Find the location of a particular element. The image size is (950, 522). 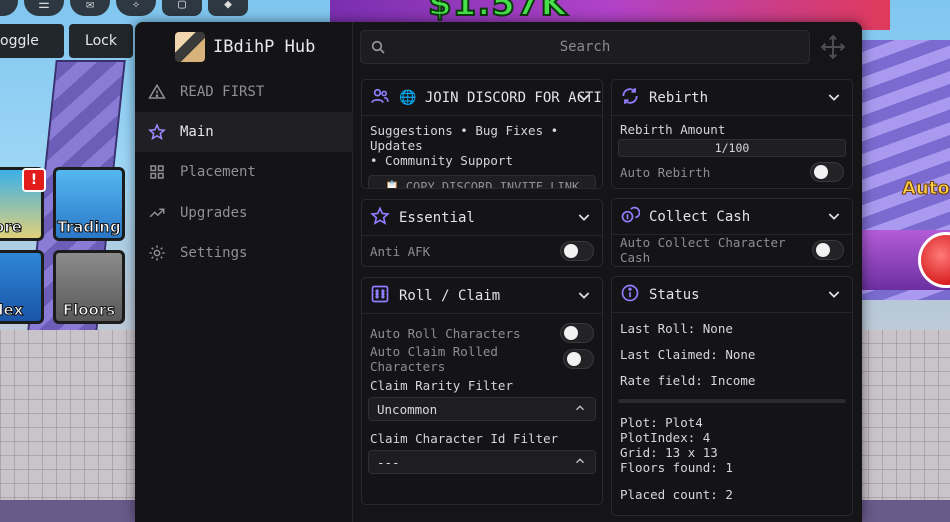

status-divider is located at coordinates (732, 401).